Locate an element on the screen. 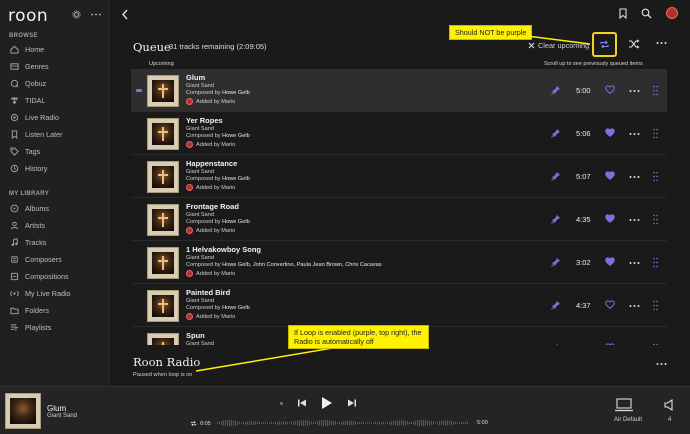  loop-annotation-arrow is located at coordinates (558, 40).